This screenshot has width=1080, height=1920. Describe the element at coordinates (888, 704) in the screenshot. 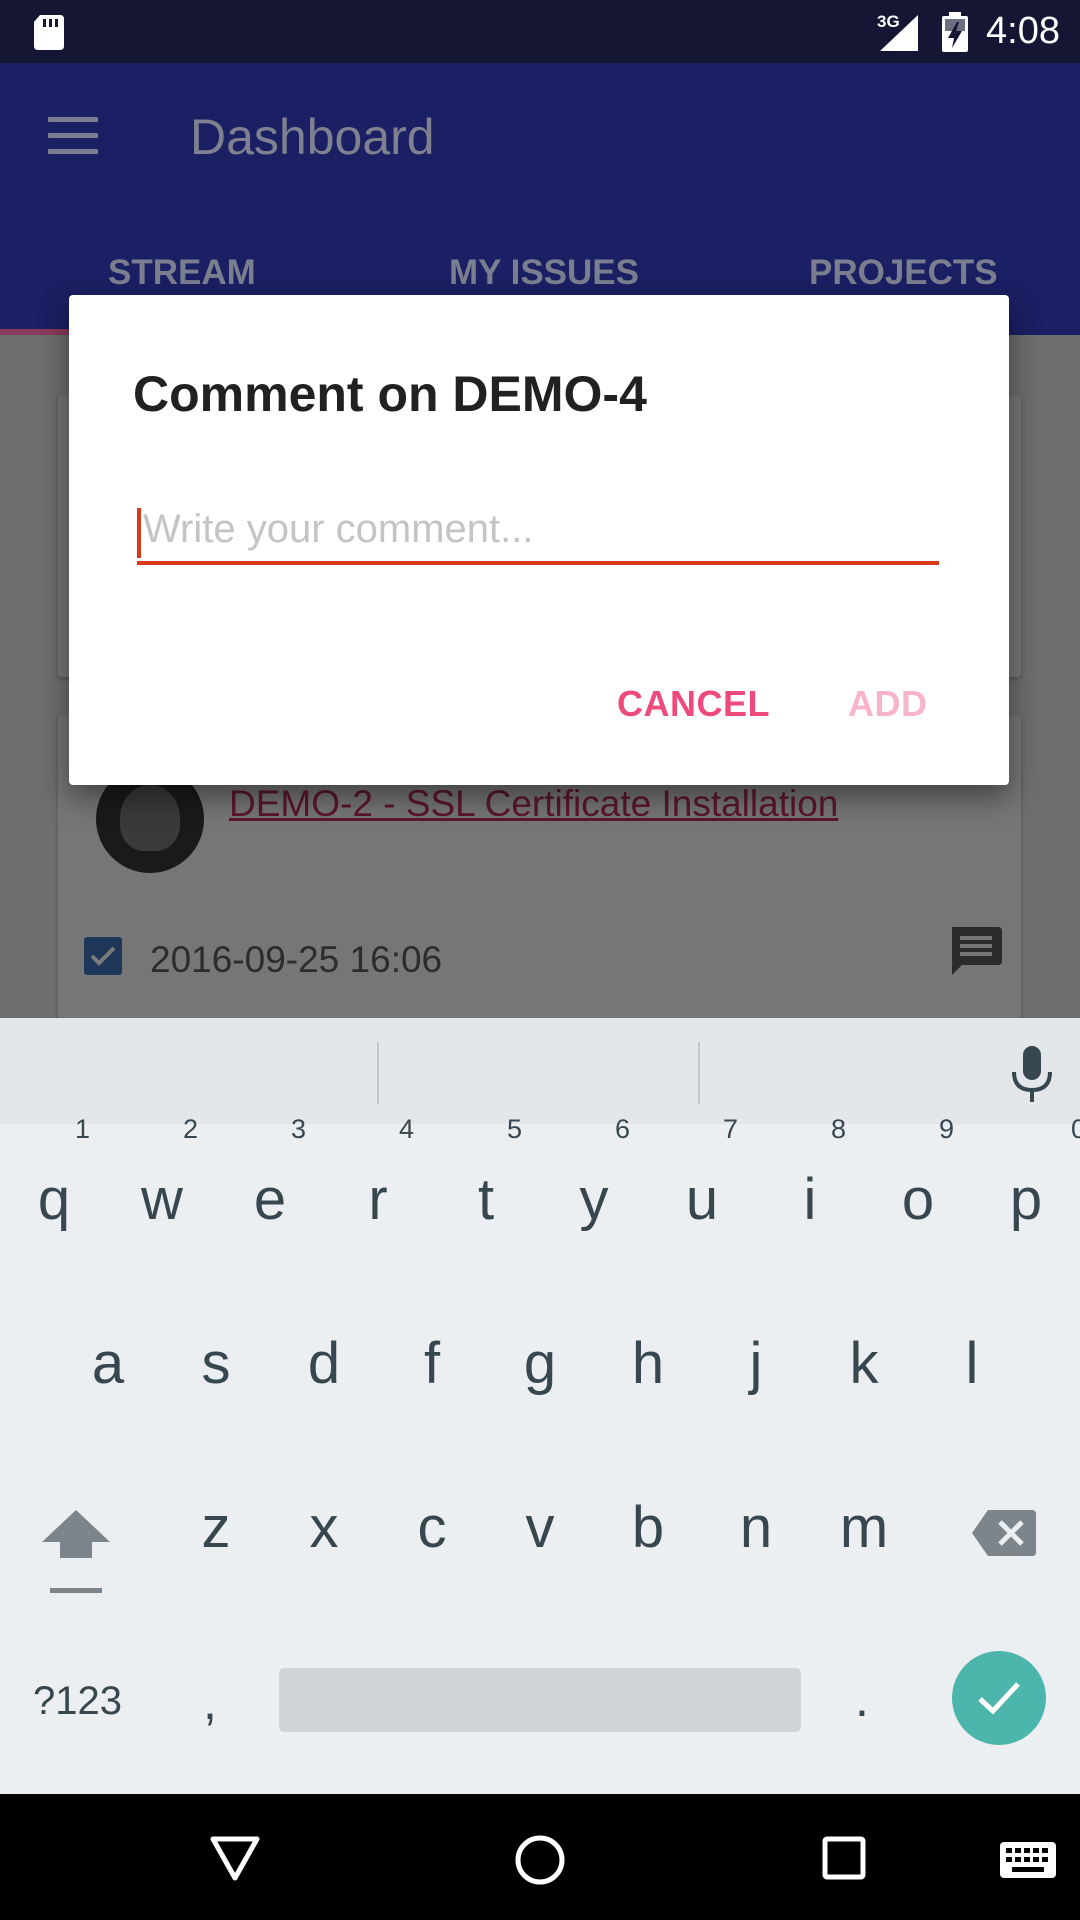

I see `add-button: ADD` at that location.